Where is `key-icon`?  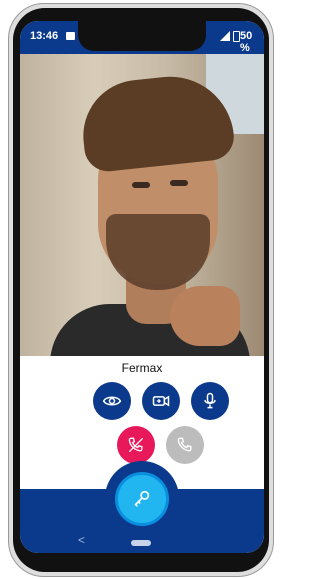 key-icon is located at coordinates (142, 498).